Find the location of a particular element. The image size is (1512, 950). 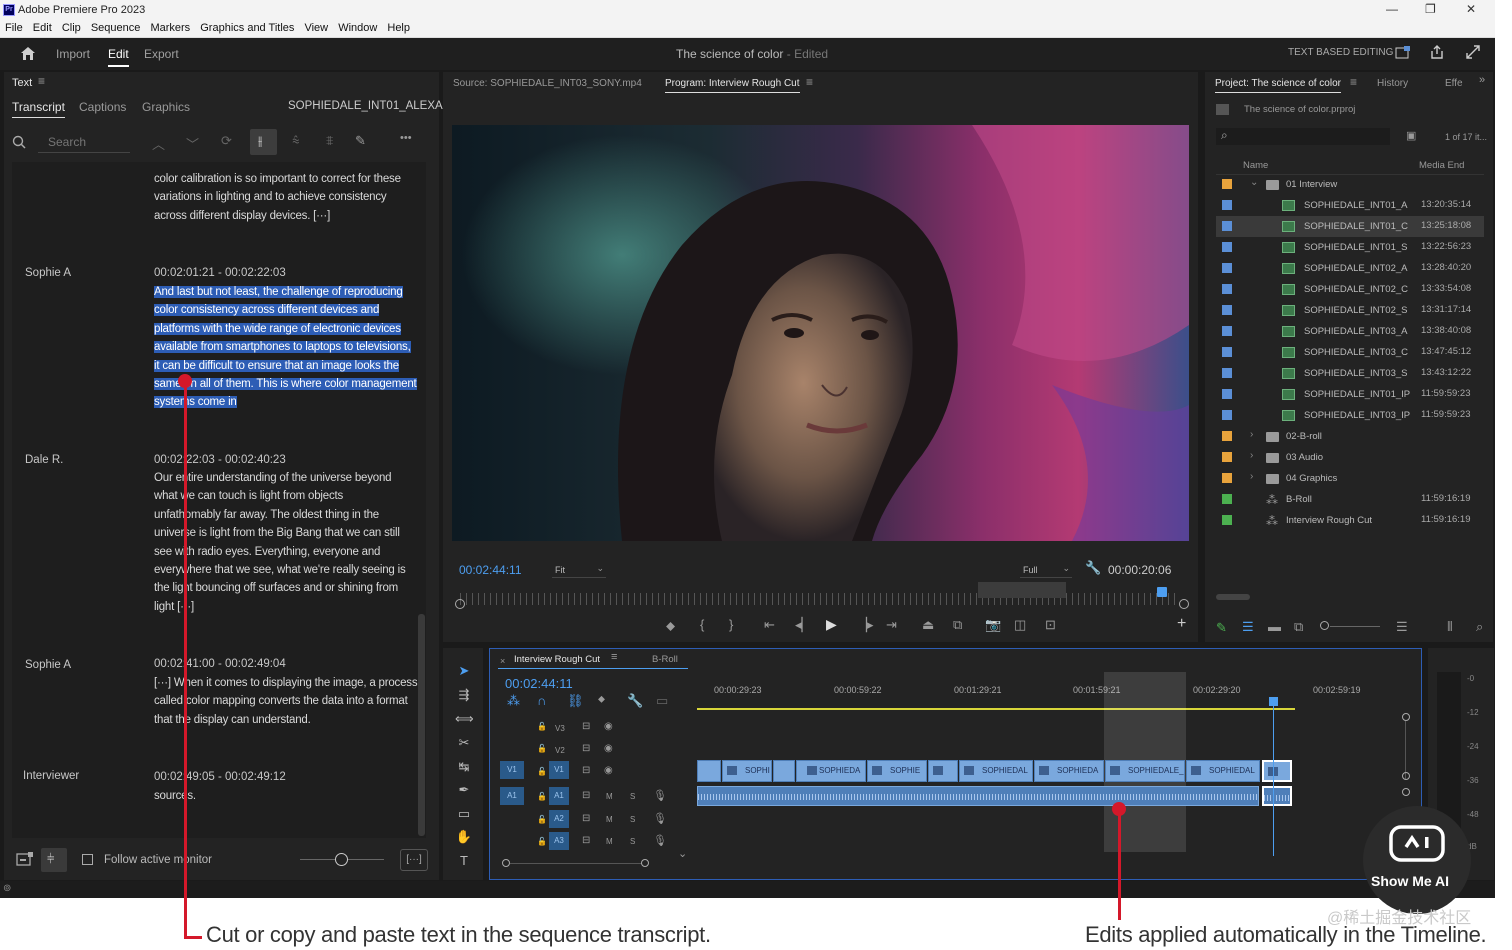

project-row: SOPHIEDALE_INT03_S 13:43:12:22 is located at coordinates (1350, 373).